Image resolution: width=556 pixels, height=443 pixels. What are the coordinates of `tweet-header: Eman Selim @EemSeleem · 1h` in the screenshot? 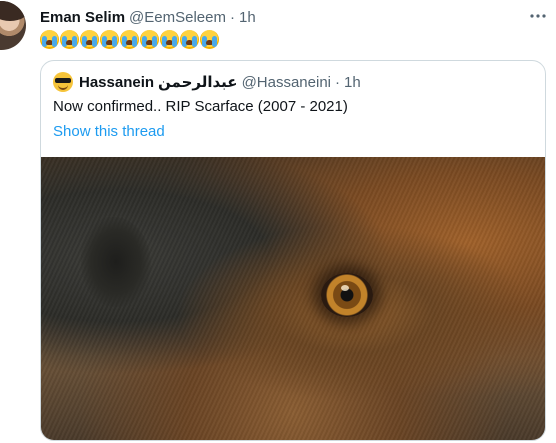 It's located at (148, 17).